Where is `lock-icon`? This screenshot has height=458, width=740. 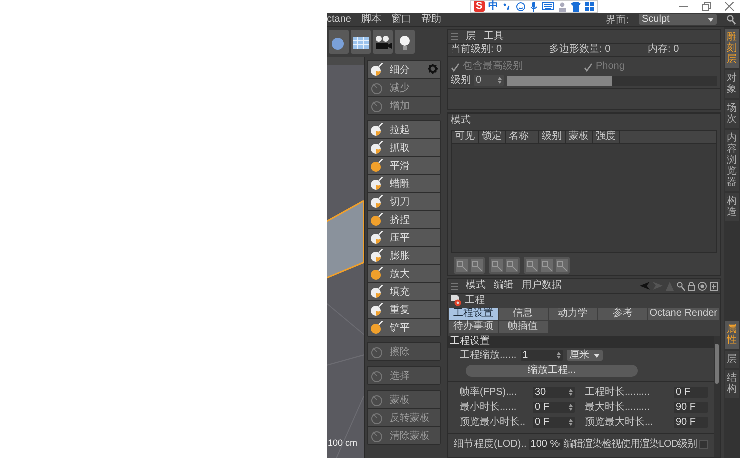 lock-icon is located at coordinates (691, 286).